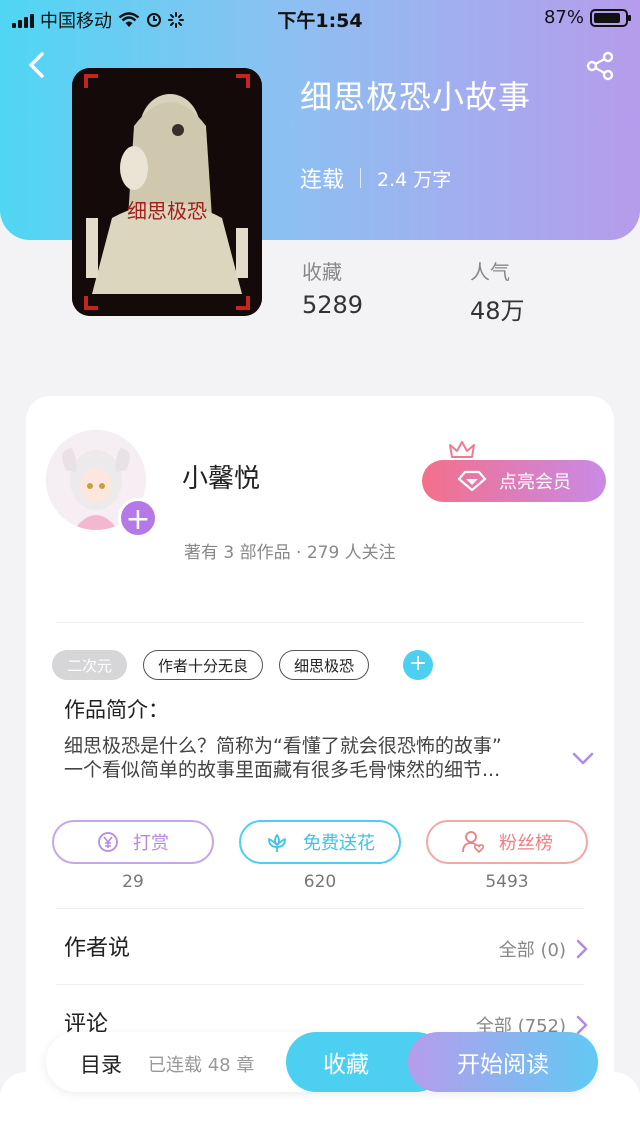  What do you see at coordinates (583, 759) in the screenshot?
I see `chevron-down-icon` at bounding box center [583, 759].